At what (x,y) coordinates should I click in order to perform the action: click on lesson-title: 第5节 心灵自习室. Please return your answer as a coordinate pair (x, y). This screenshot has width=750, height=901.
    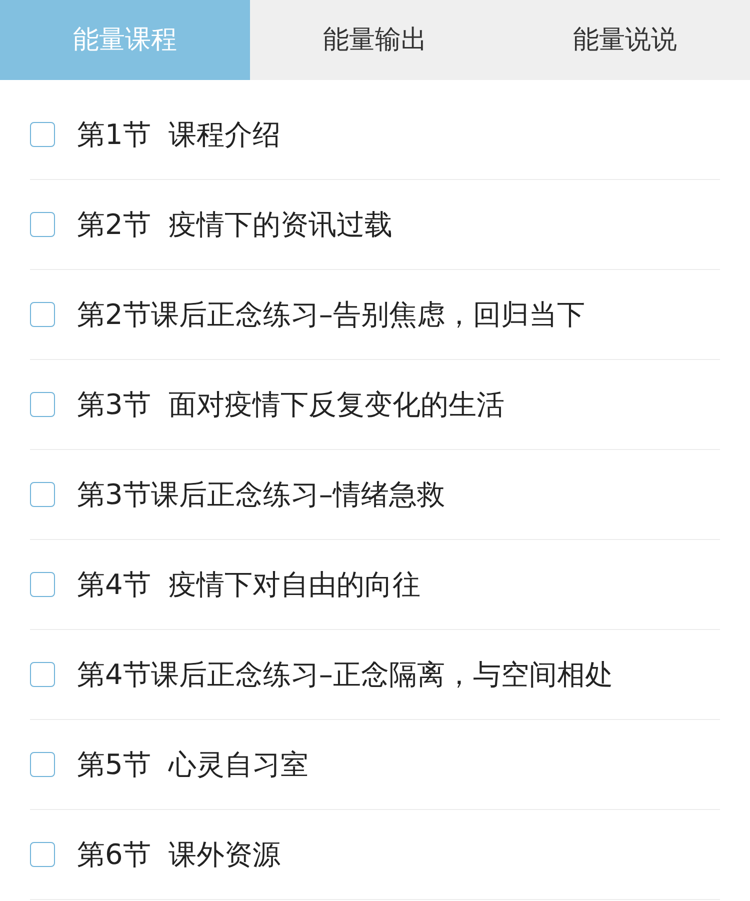
    Looking at the image, I should click on (193, 765).